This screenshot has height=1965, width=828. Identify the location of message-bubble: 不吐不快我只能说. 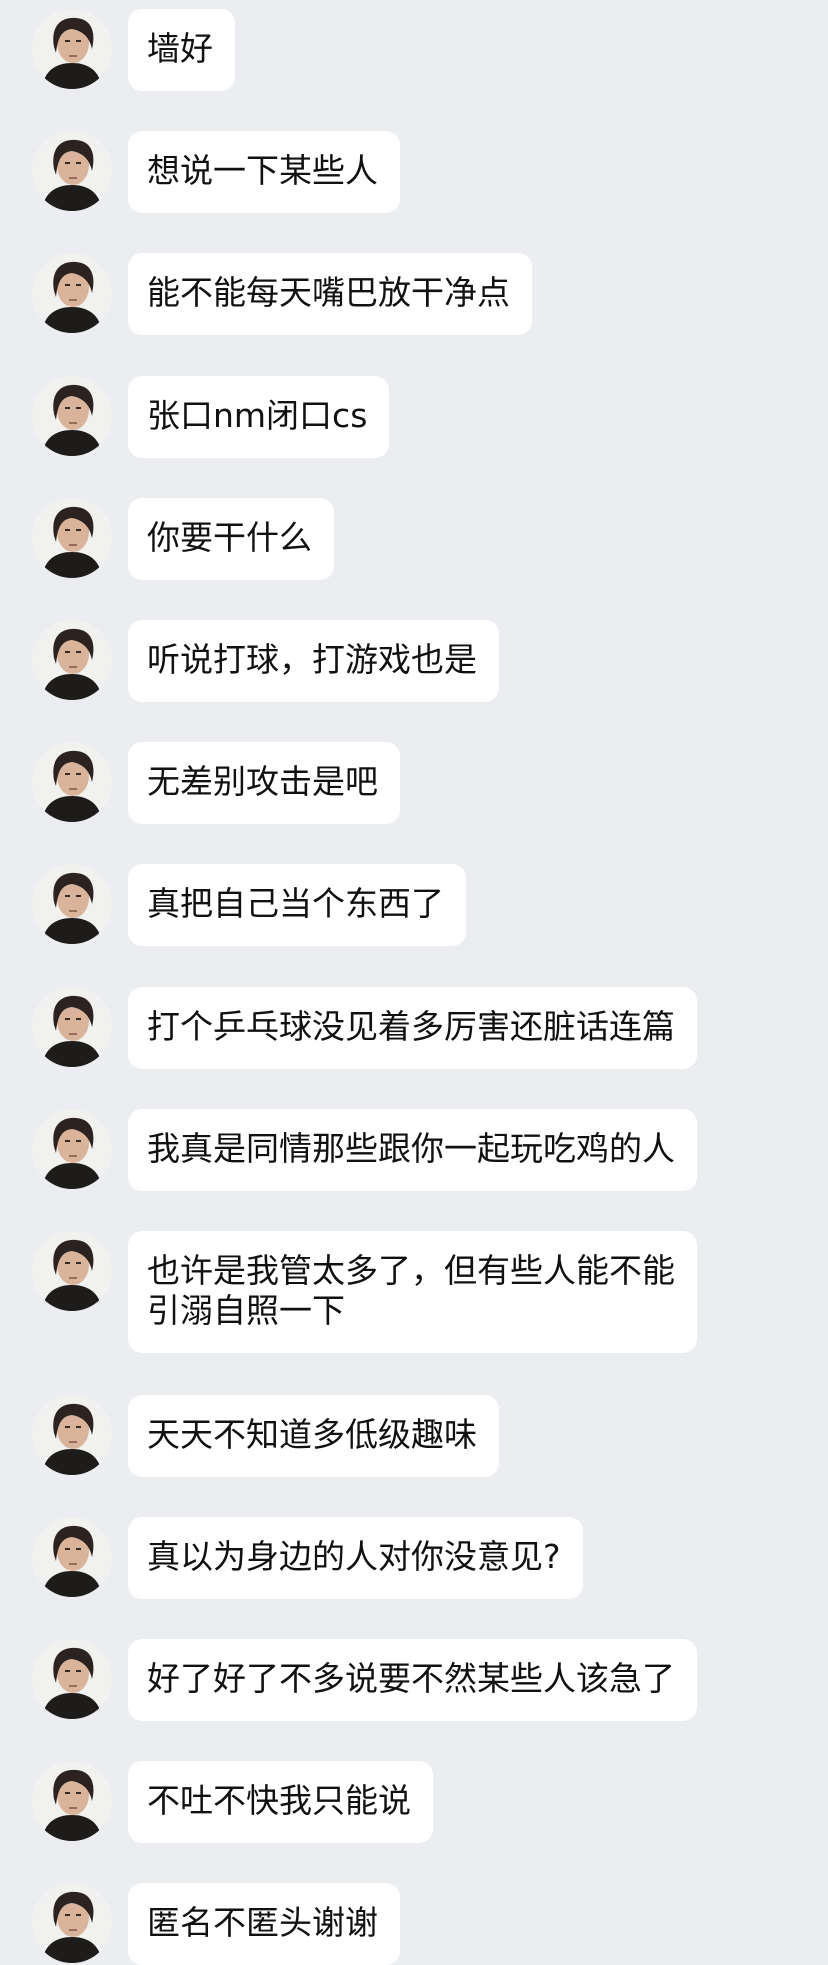
(280, 1802).